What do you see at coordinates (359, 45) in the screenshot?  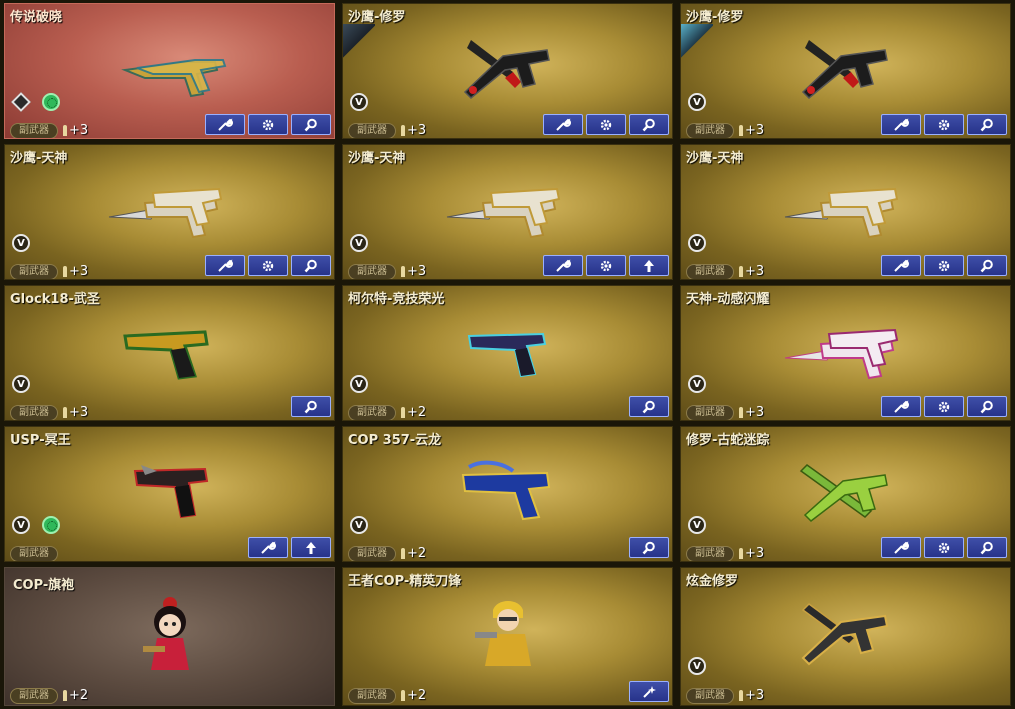 I see `corner-ribbon` at bounding box center [359, 45].